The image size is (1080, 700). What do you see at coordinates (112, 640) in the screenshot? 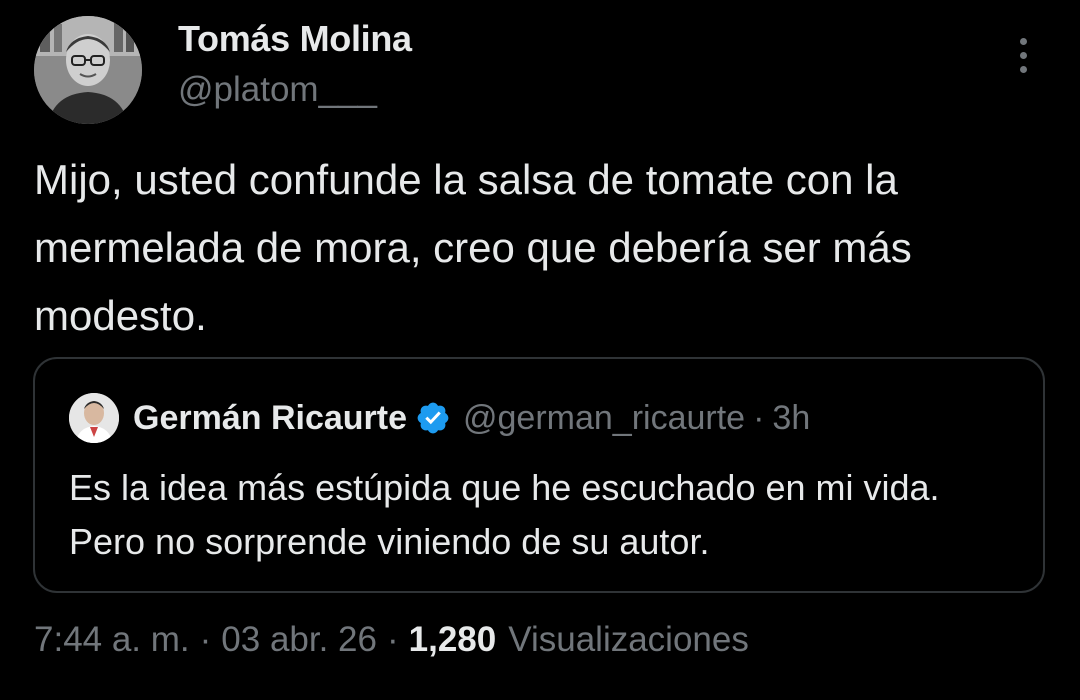
I see `tweet-time: 7:44 a. m.` at bounding box center [112, 640].